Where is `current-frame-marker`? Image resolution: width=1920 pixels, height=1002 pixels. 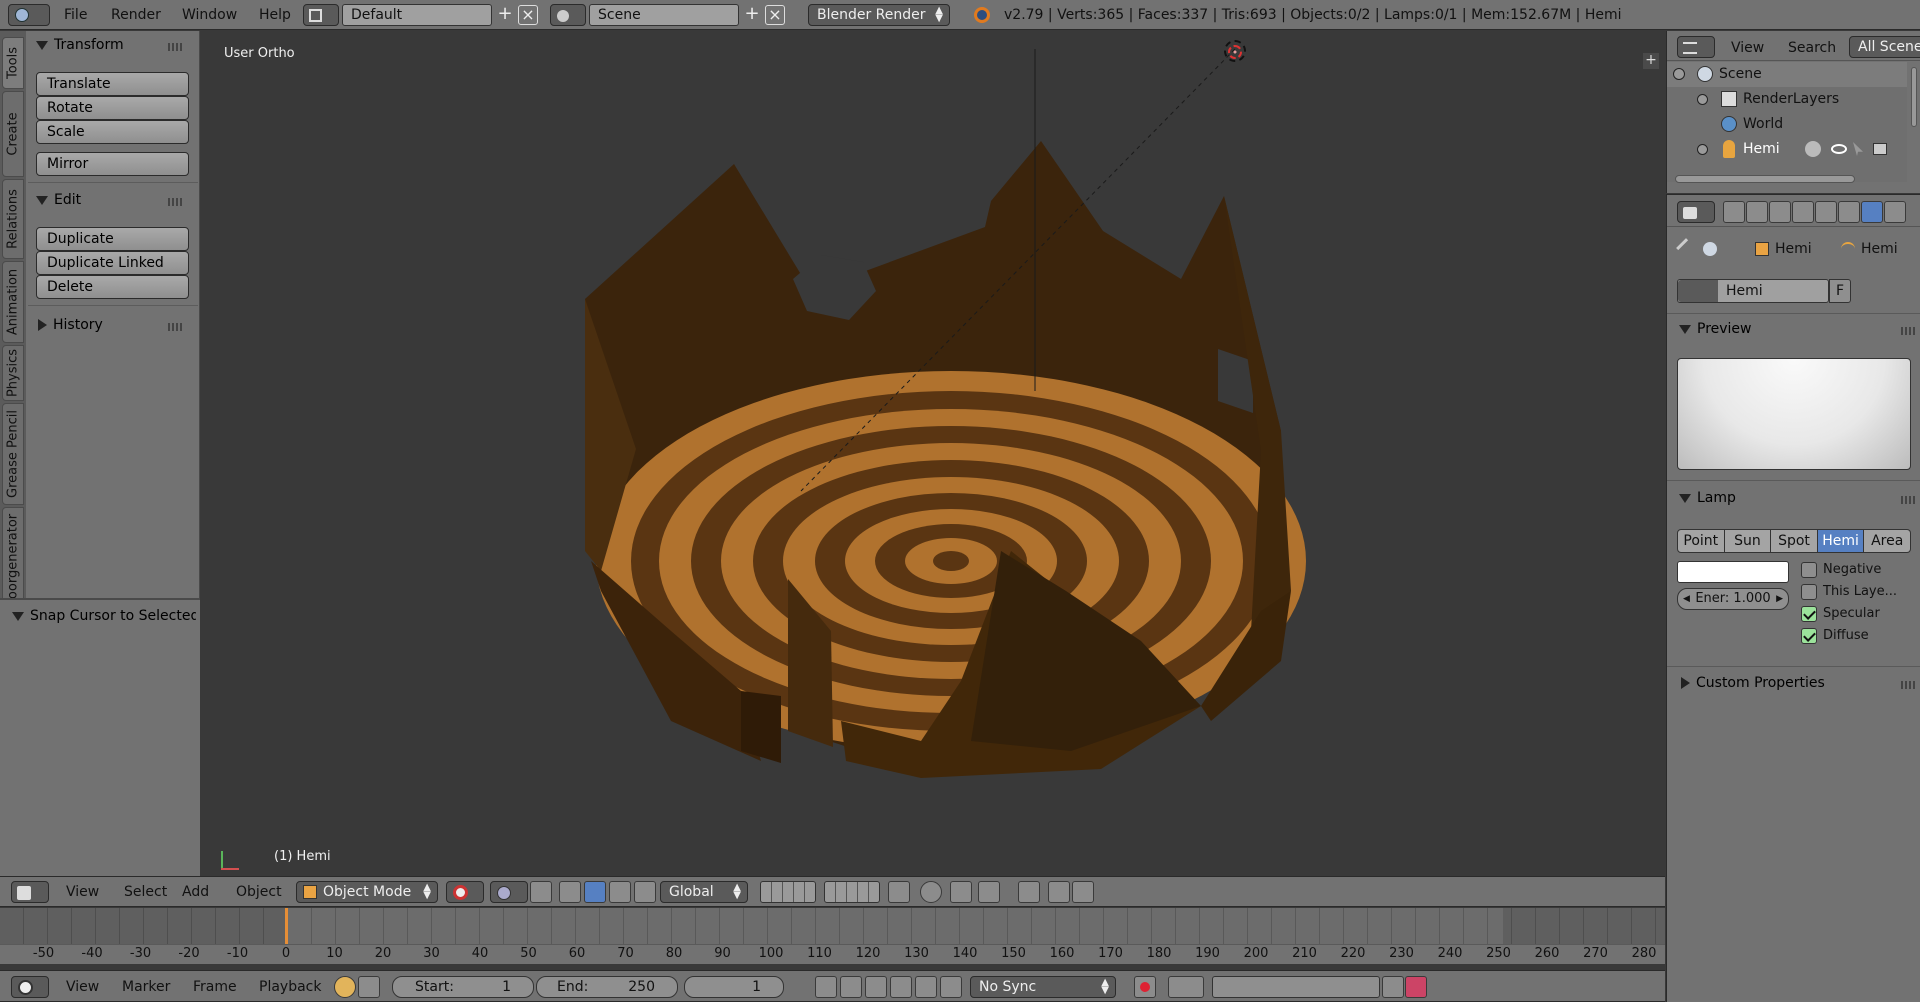
current-frame-marker is located at coordinates (286, 926).